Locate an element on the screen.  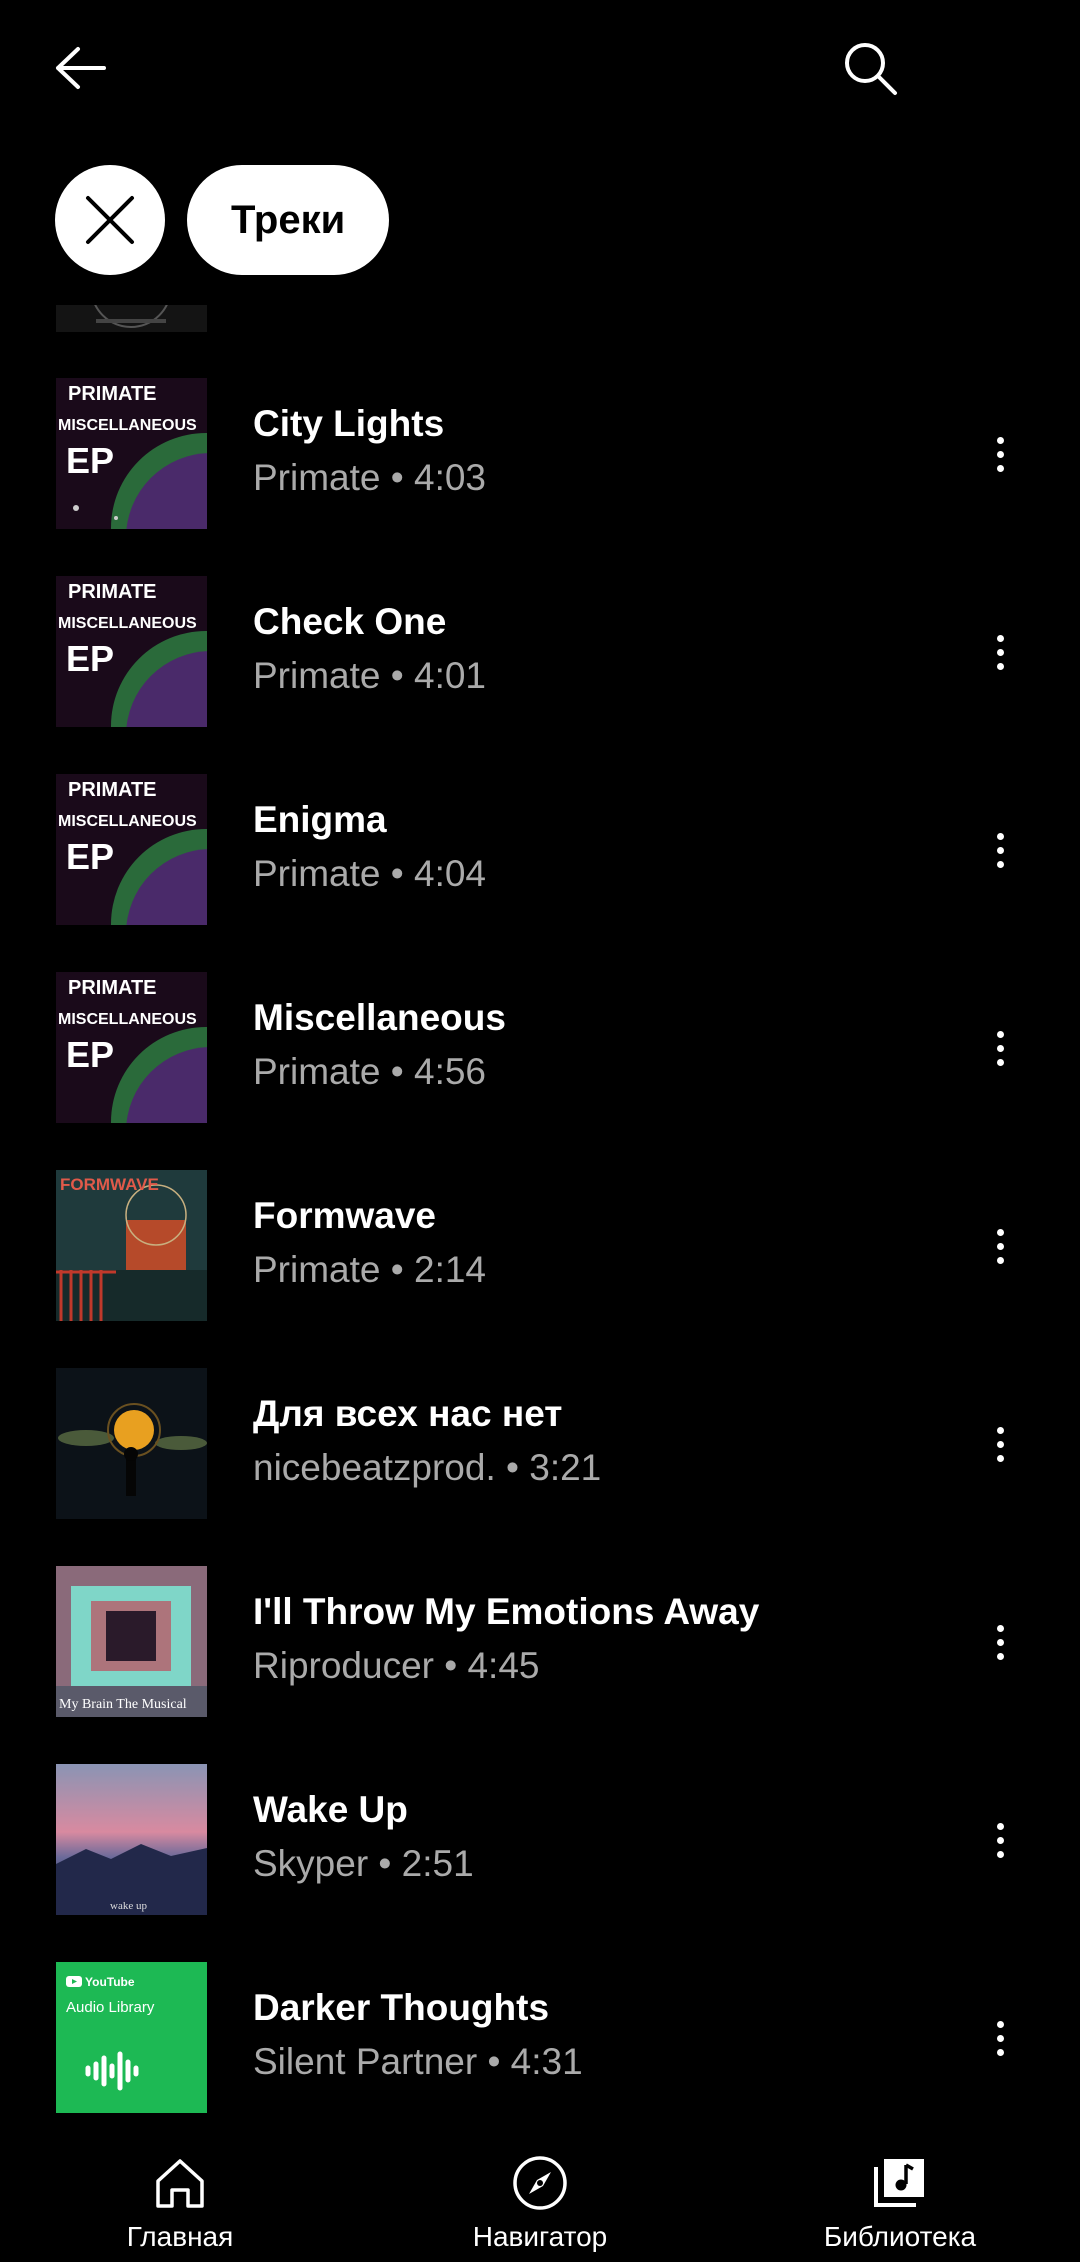
track-subtitle: Primate • 4:56 is located at coordinates (370, 1071).